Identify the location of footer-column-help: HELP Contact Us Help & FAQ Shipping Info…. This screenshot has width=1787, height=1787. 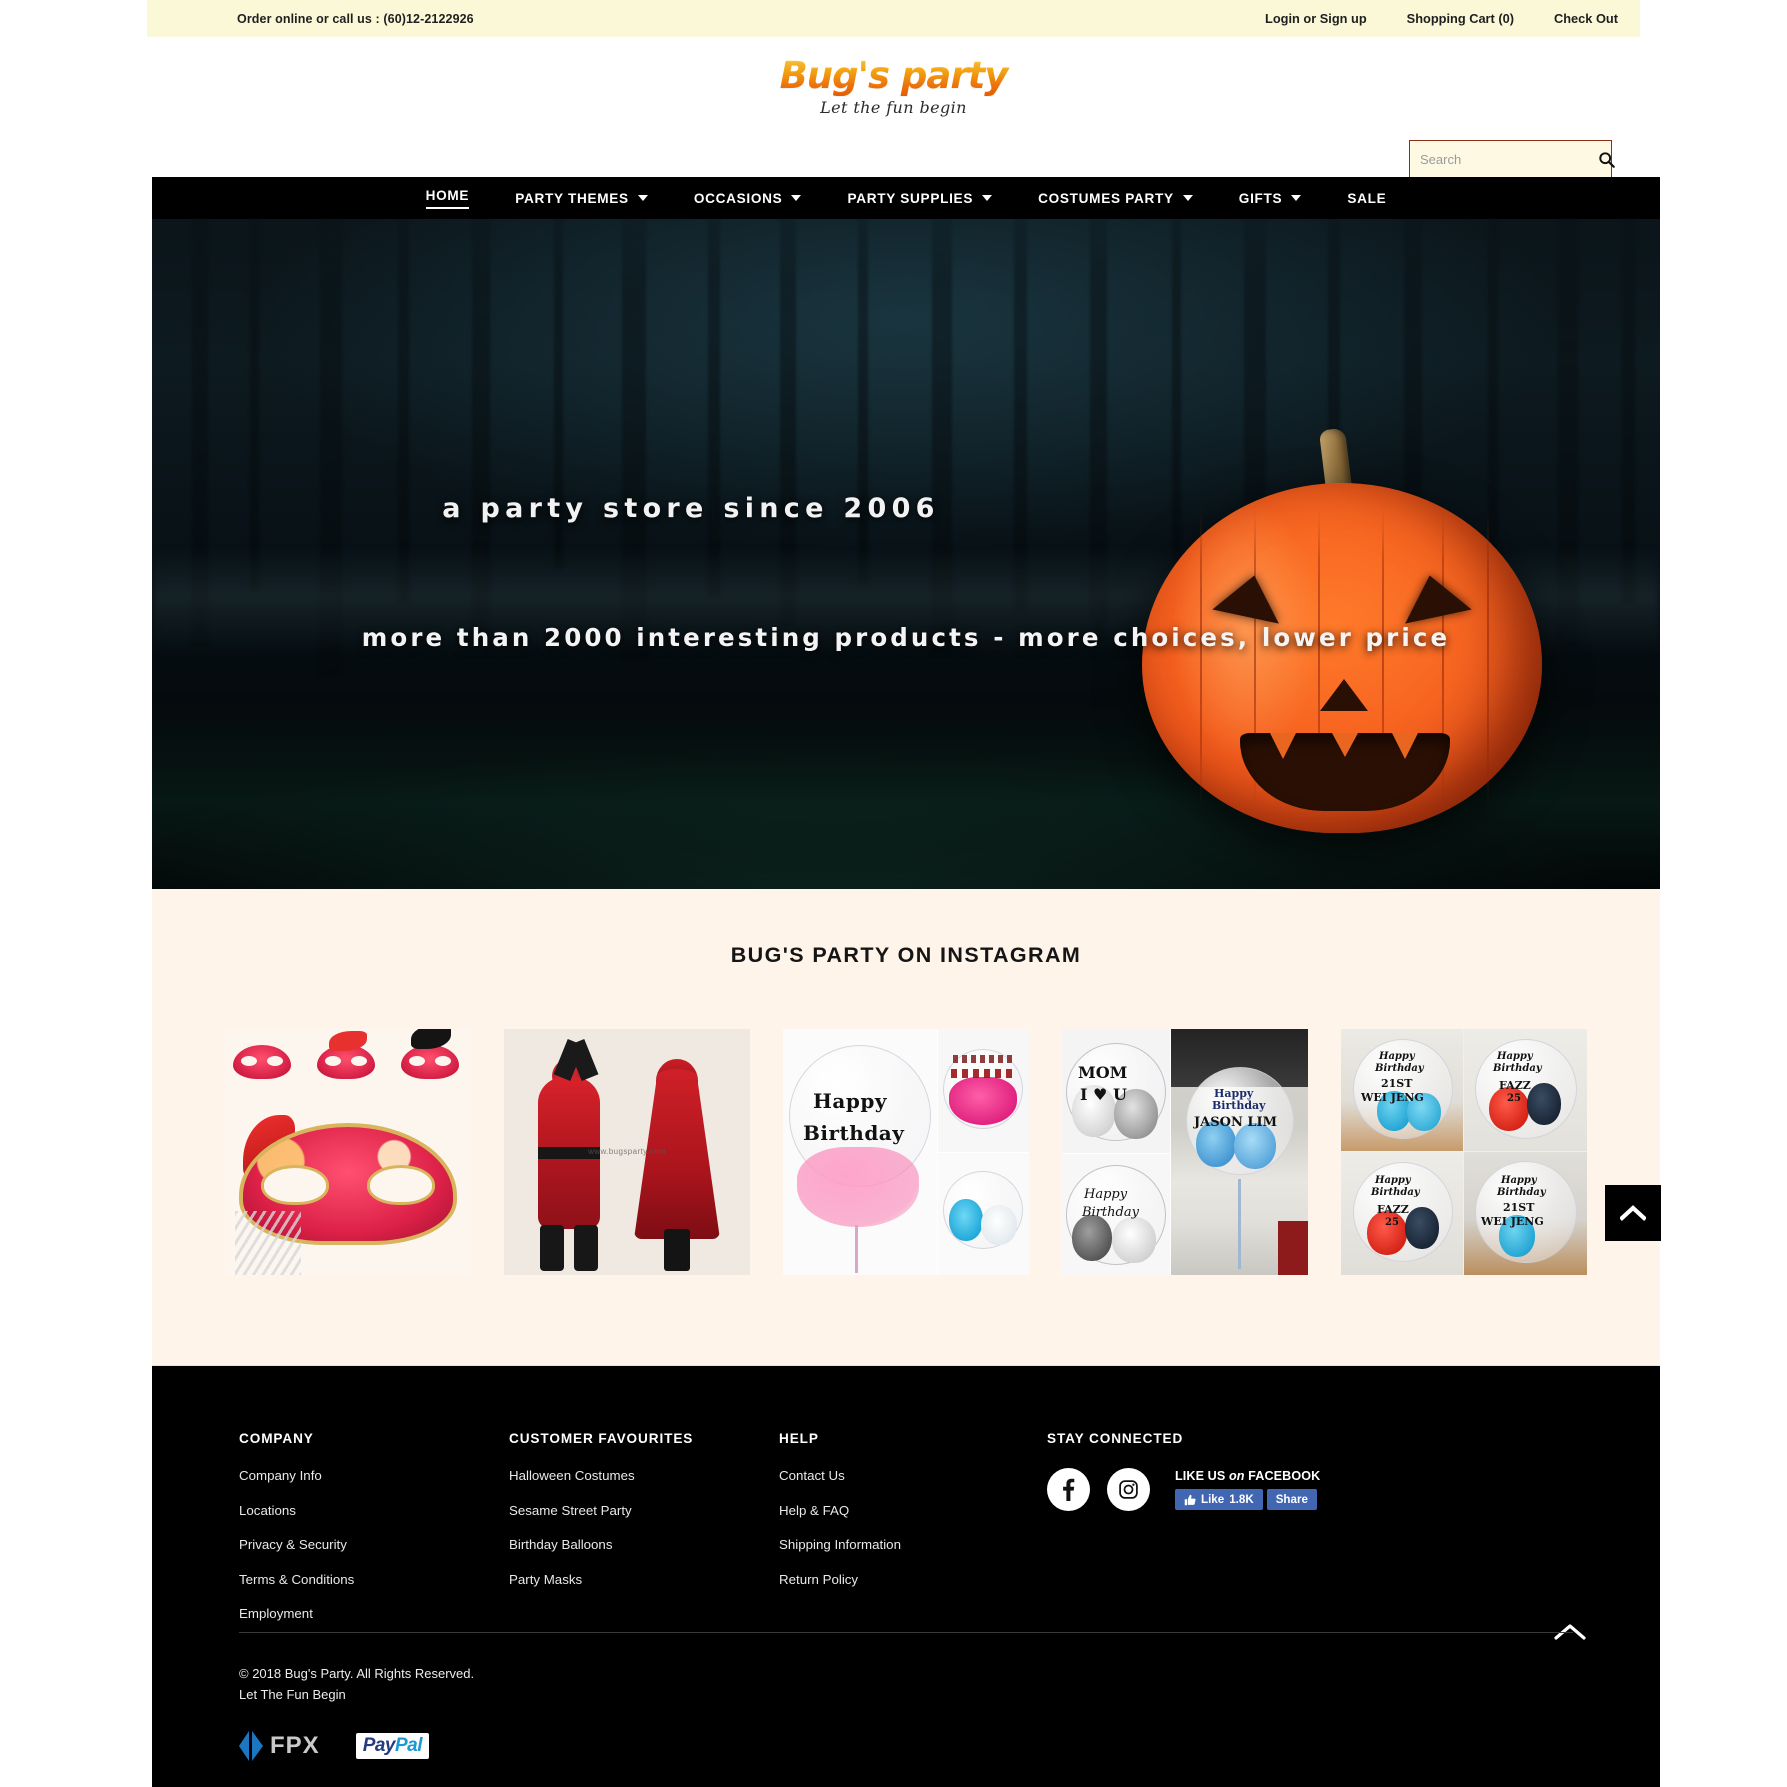
(913, 1536).